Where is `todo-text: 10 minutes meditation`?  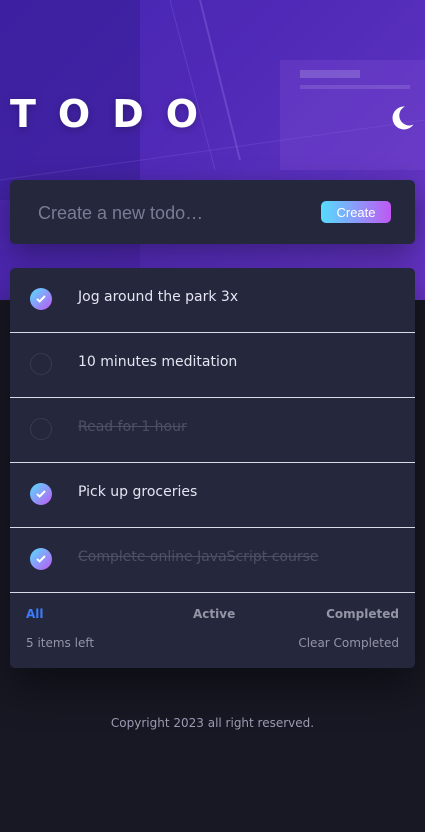 todo-text: 10 minutes meditation is located at coordinates (158, 362).